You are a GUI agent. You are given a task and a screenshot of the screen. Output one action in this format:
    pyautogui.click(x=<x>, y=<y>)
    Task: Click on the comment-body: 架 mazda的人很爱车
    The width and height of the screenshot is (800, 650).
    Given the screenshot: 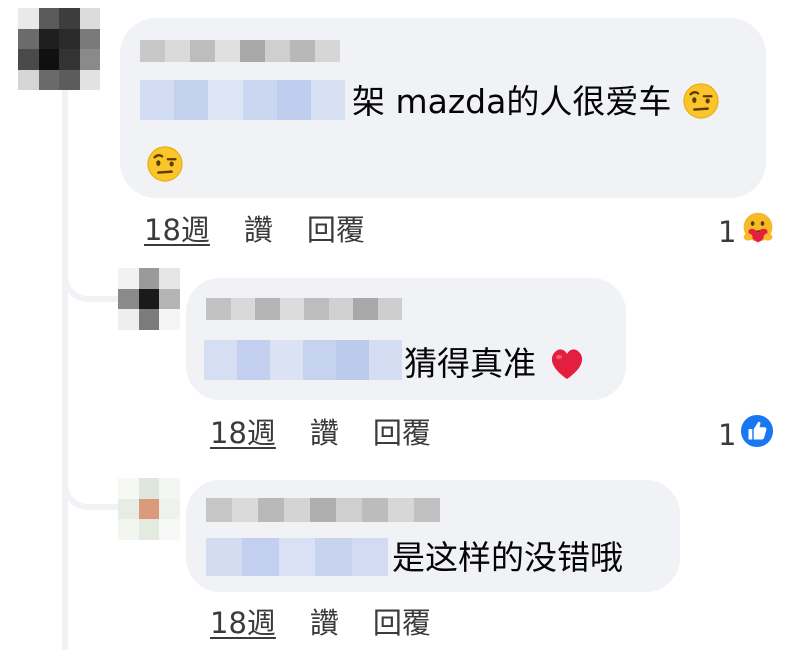 What is the action you would take?
    pyautogui.click(x=512, y=101)
    